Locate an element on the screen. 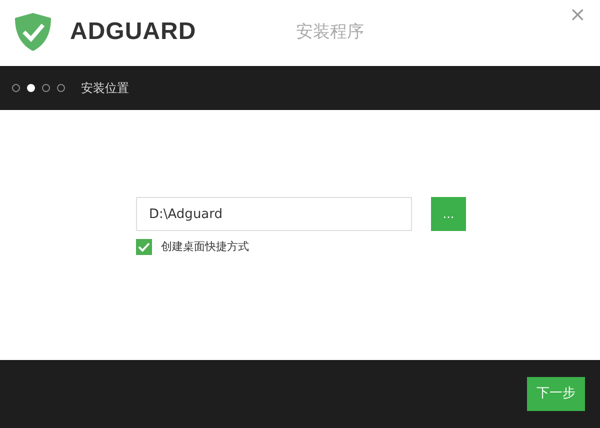  close-button: × is located at coordinates (577, 14).